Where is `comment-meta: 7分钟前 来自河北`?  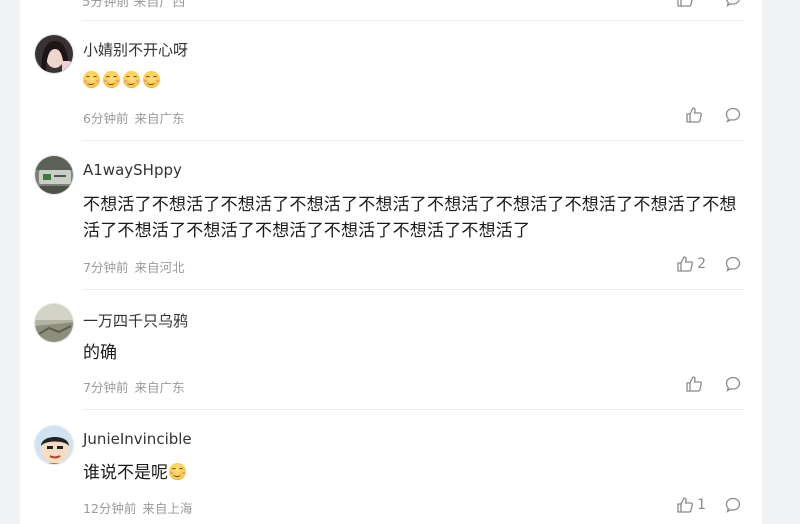 comment-meta: 7分钟前 来自河北 is located at coordinates (133, 266).